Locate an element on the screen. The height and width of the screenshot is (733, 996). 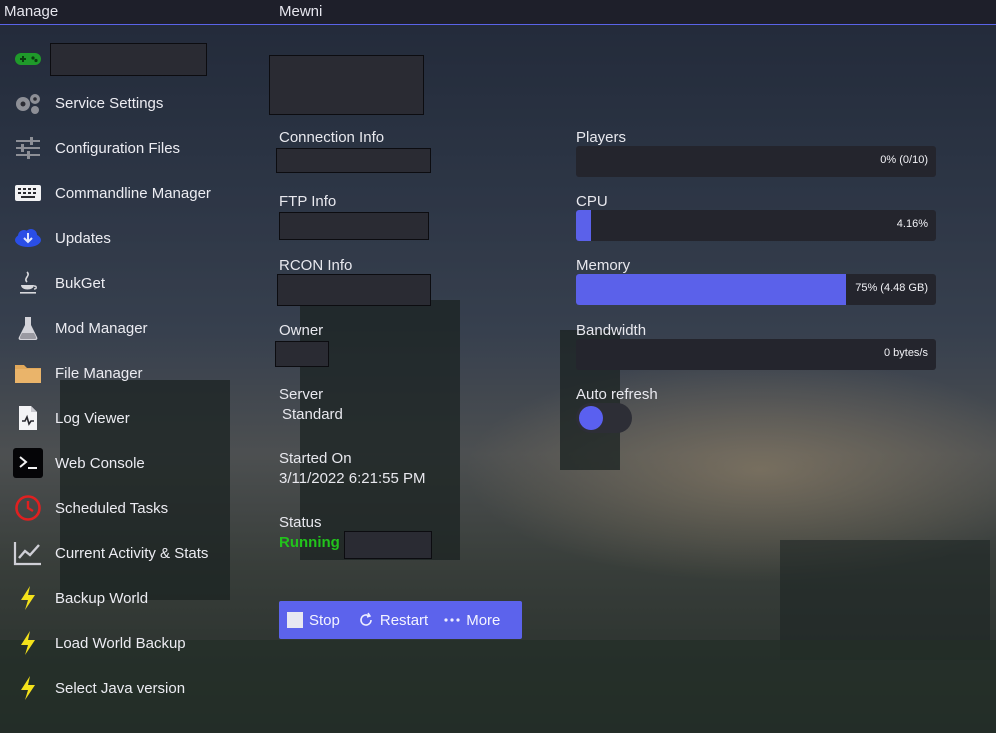
players-value: 0% (0/10) is located at coordinates (904, 160).